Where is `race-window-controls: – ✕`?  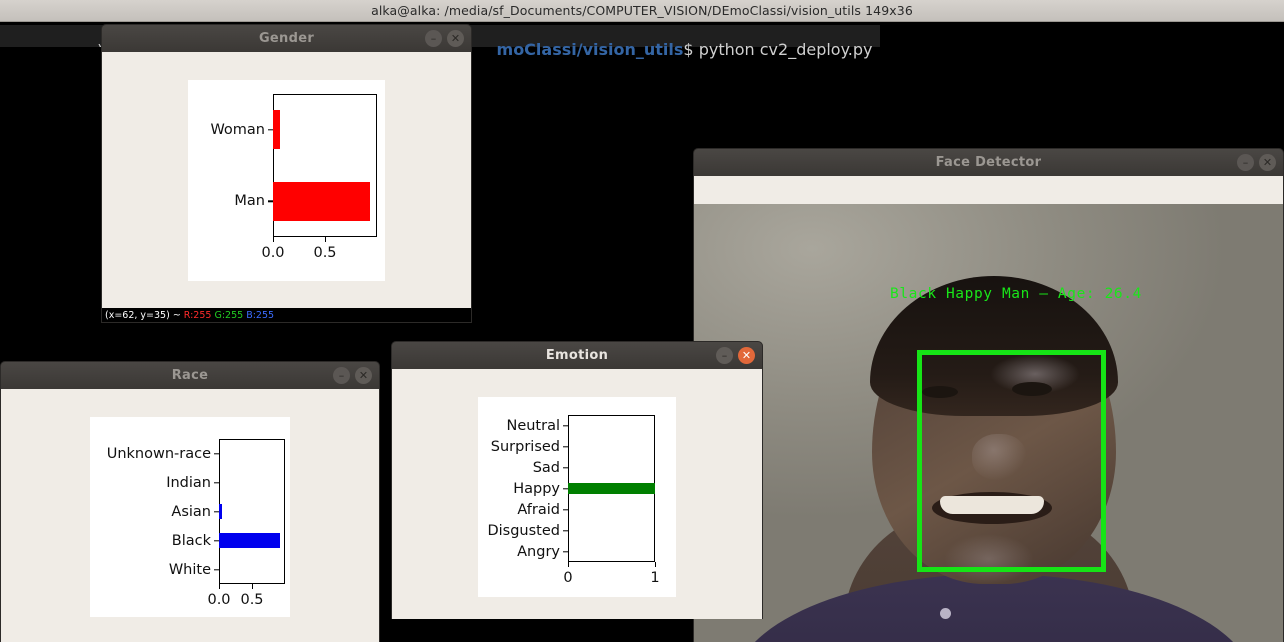 race-window-controls: – ✕ is located at coordinates (352, 375).